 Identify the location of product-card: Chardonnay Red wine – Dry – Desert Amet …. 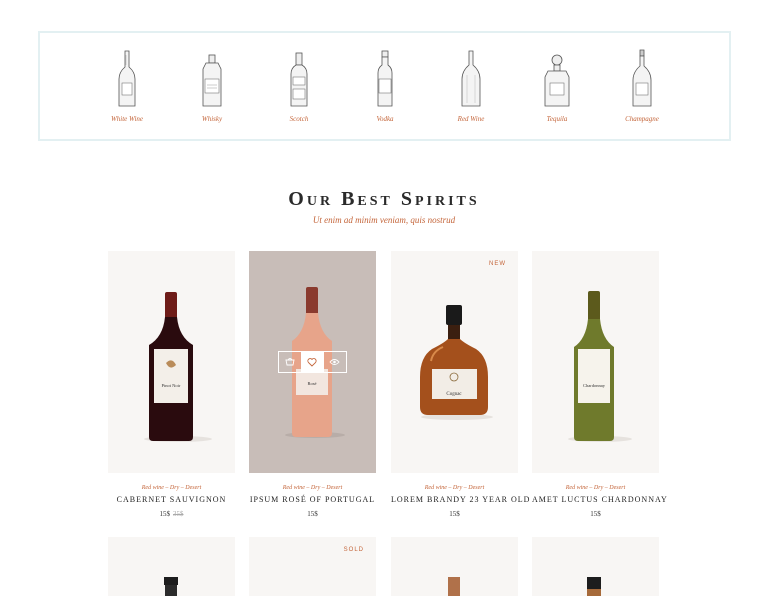
(599, 384).